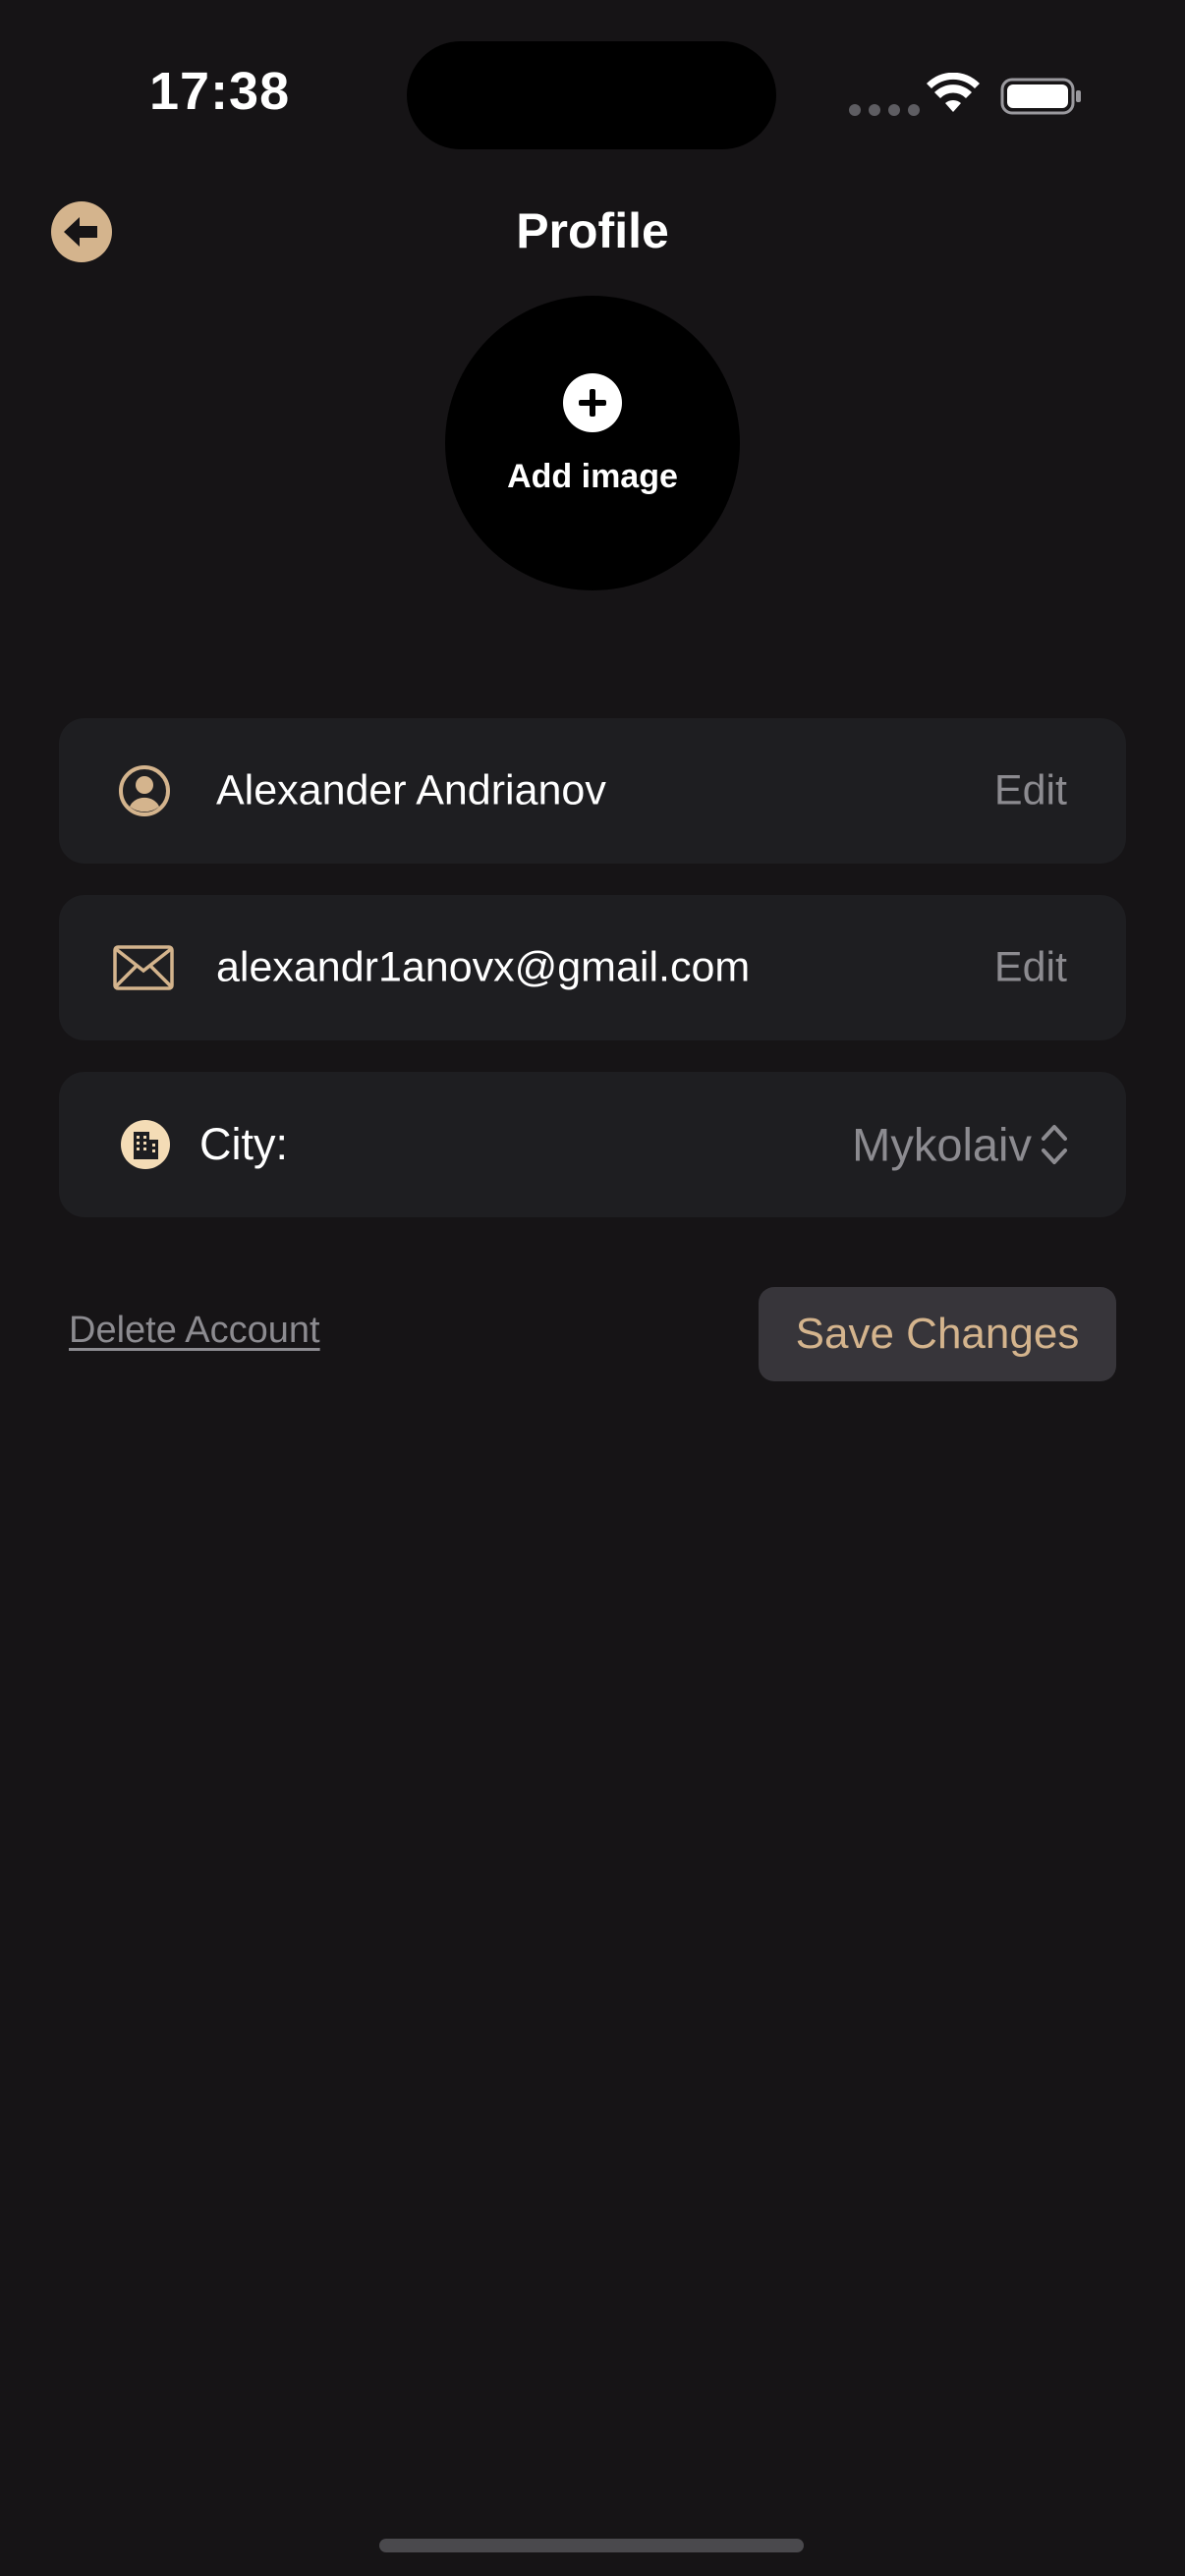  What do you see at coordinates (592, 402) in the screenshot?
I see `plus-circle-icon` at bounding box center [592, 402].